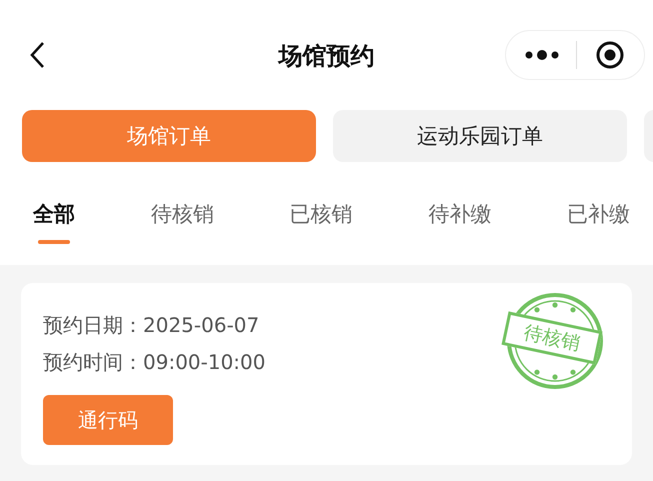  I want to click on order-detail: 预约时间：09:00-10:00, so click(154, 362).